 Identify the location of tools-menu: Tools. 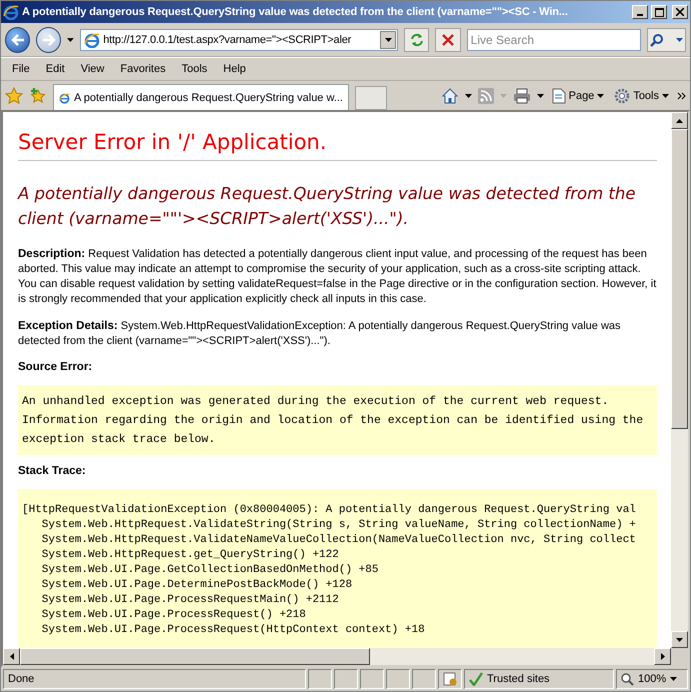
(641, 96).